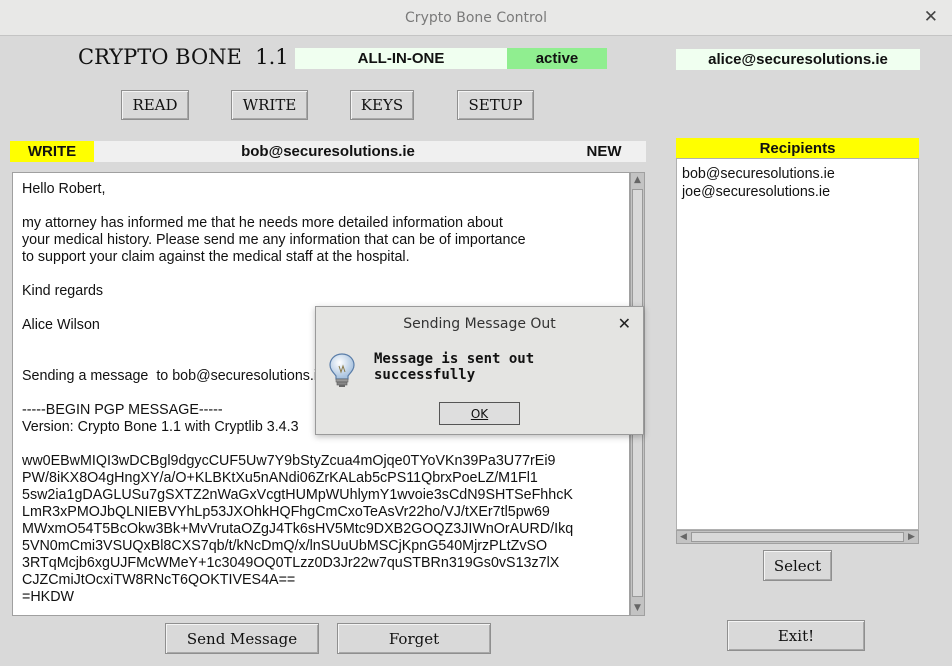 This screenshot has height=666, width=952. Describe the element at coordinates (797, 565) in the screenshot. I see `select-button: Select` at that location.